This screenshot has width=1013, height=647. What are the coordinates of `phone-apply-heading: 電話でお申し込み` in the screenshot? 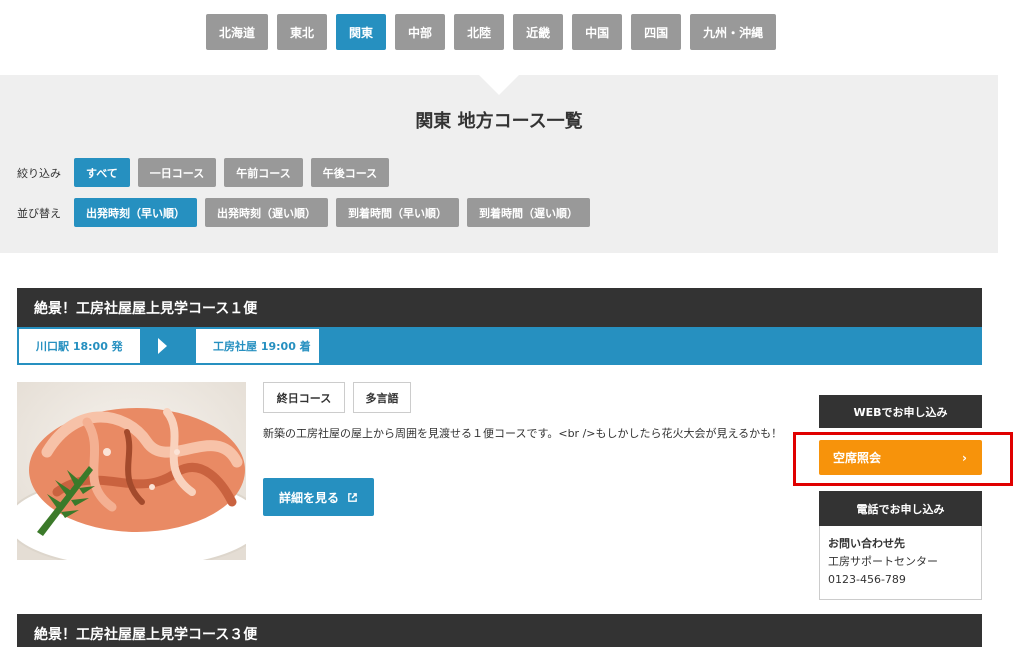 It's located at (900, 508).